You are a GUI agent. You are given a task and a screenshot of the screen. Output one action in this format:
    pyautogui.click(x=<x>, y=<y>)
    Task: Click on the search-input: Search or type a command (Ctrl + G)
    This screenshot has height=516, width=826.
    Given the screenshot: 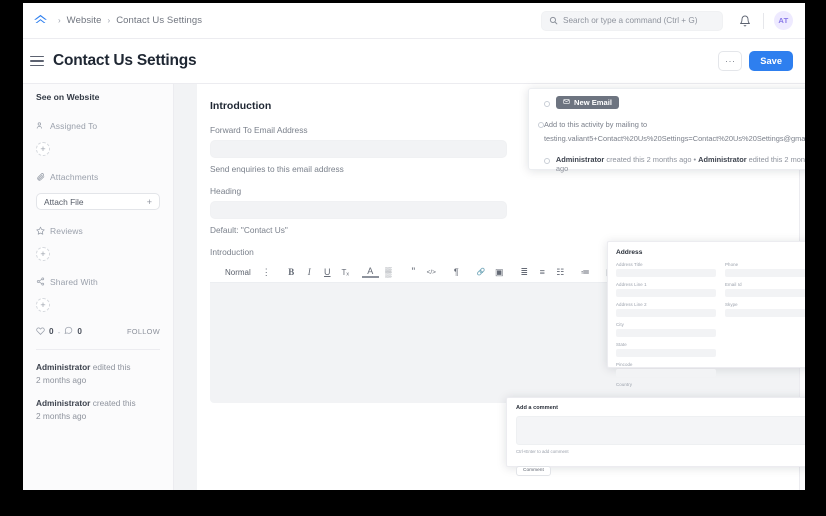 What is the action you would take?
    pyautogui.click(x=632, y=20)
    